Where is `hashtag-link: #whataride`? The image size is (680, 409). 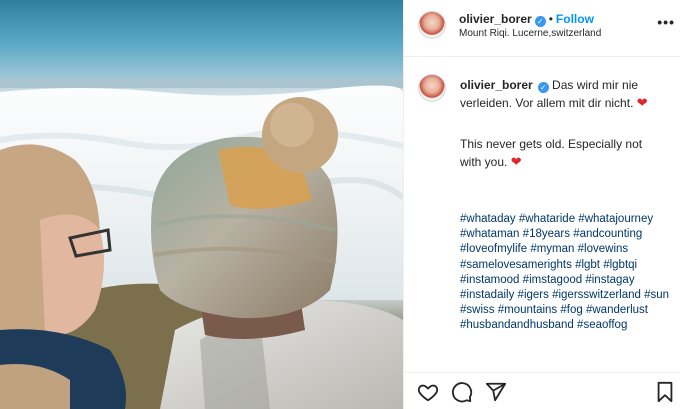
hashtag-link: #whataride is located at coordinates (547, 219).